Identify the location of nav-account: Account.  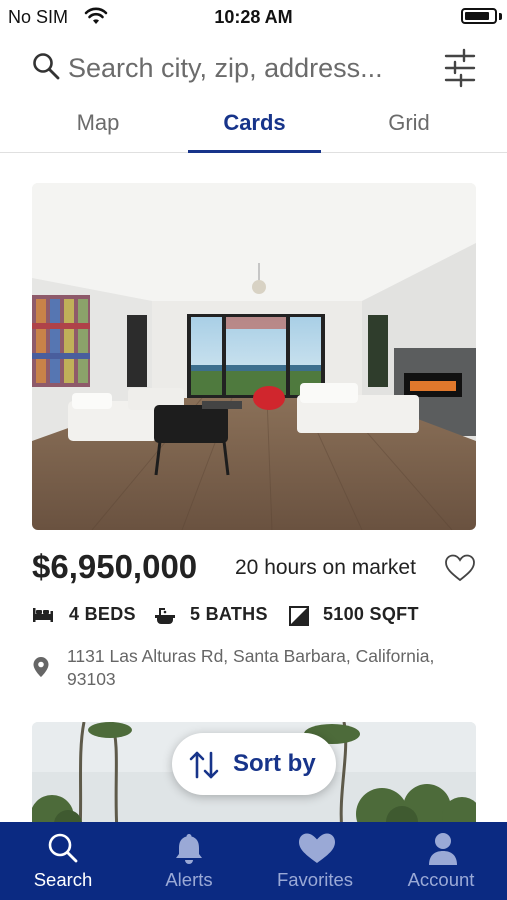
(441, 861).